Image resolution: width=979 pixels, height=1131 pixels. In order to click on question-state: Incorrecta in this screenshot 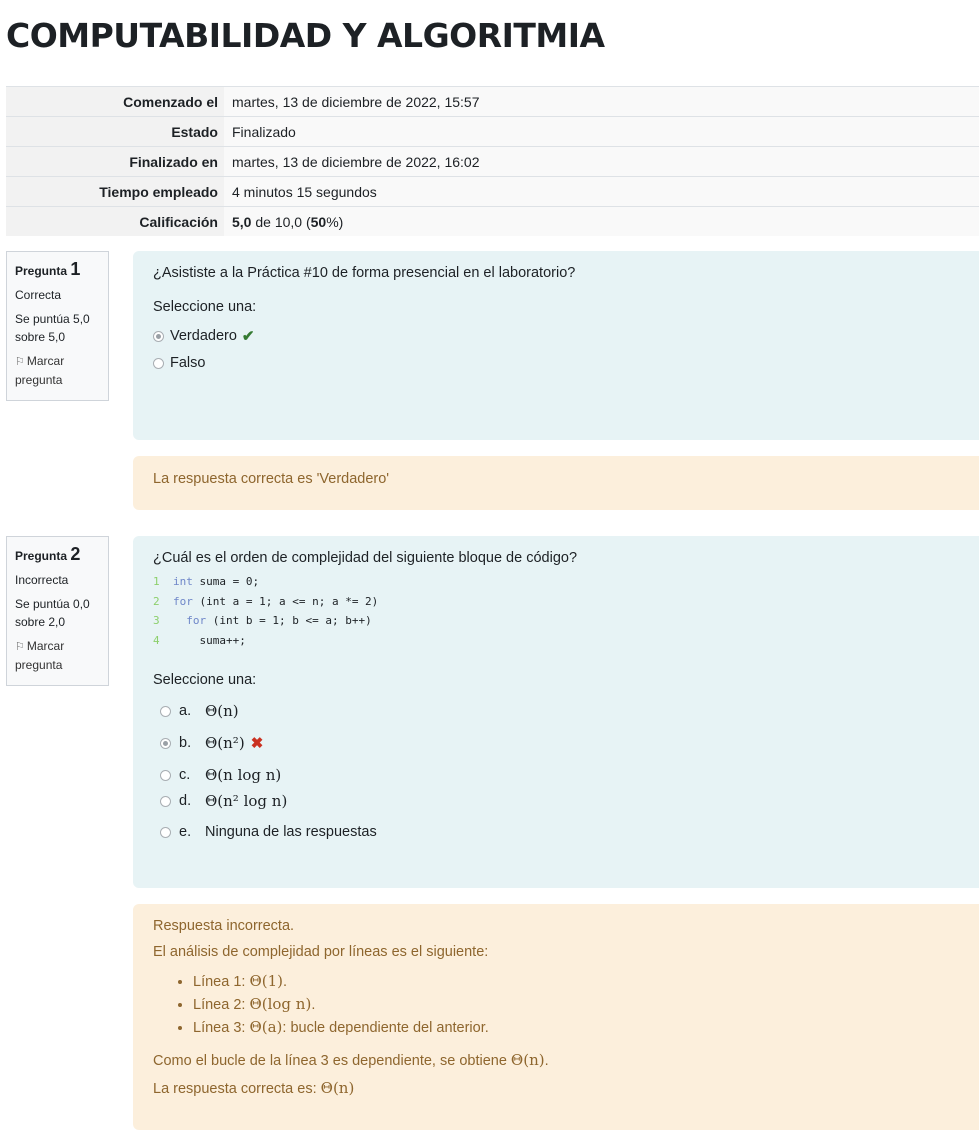, I will do `click(42, 580)`.